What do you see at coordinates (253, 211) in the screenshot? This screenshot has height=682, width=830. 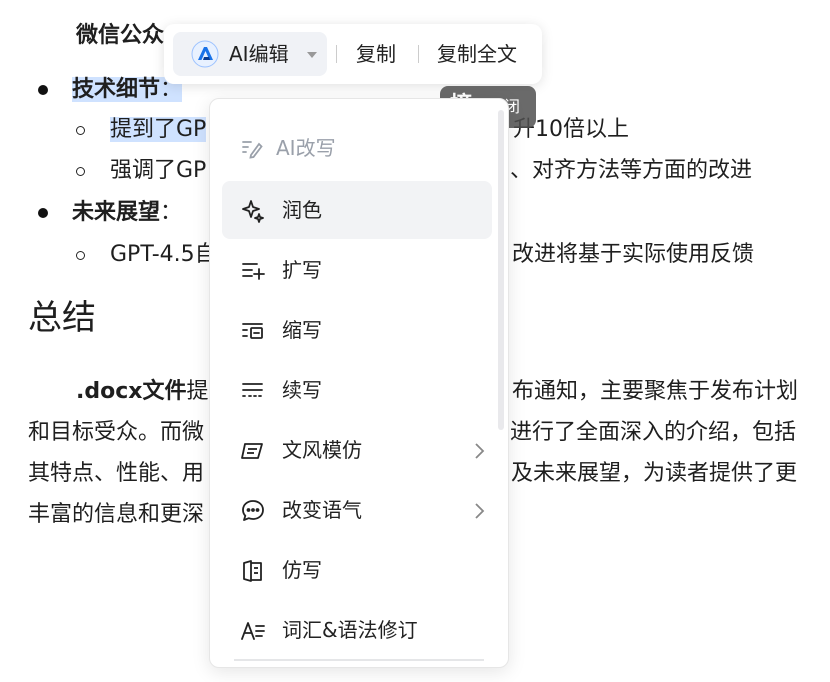 I see `sparkle-icon` at bounding box center [253, 211].